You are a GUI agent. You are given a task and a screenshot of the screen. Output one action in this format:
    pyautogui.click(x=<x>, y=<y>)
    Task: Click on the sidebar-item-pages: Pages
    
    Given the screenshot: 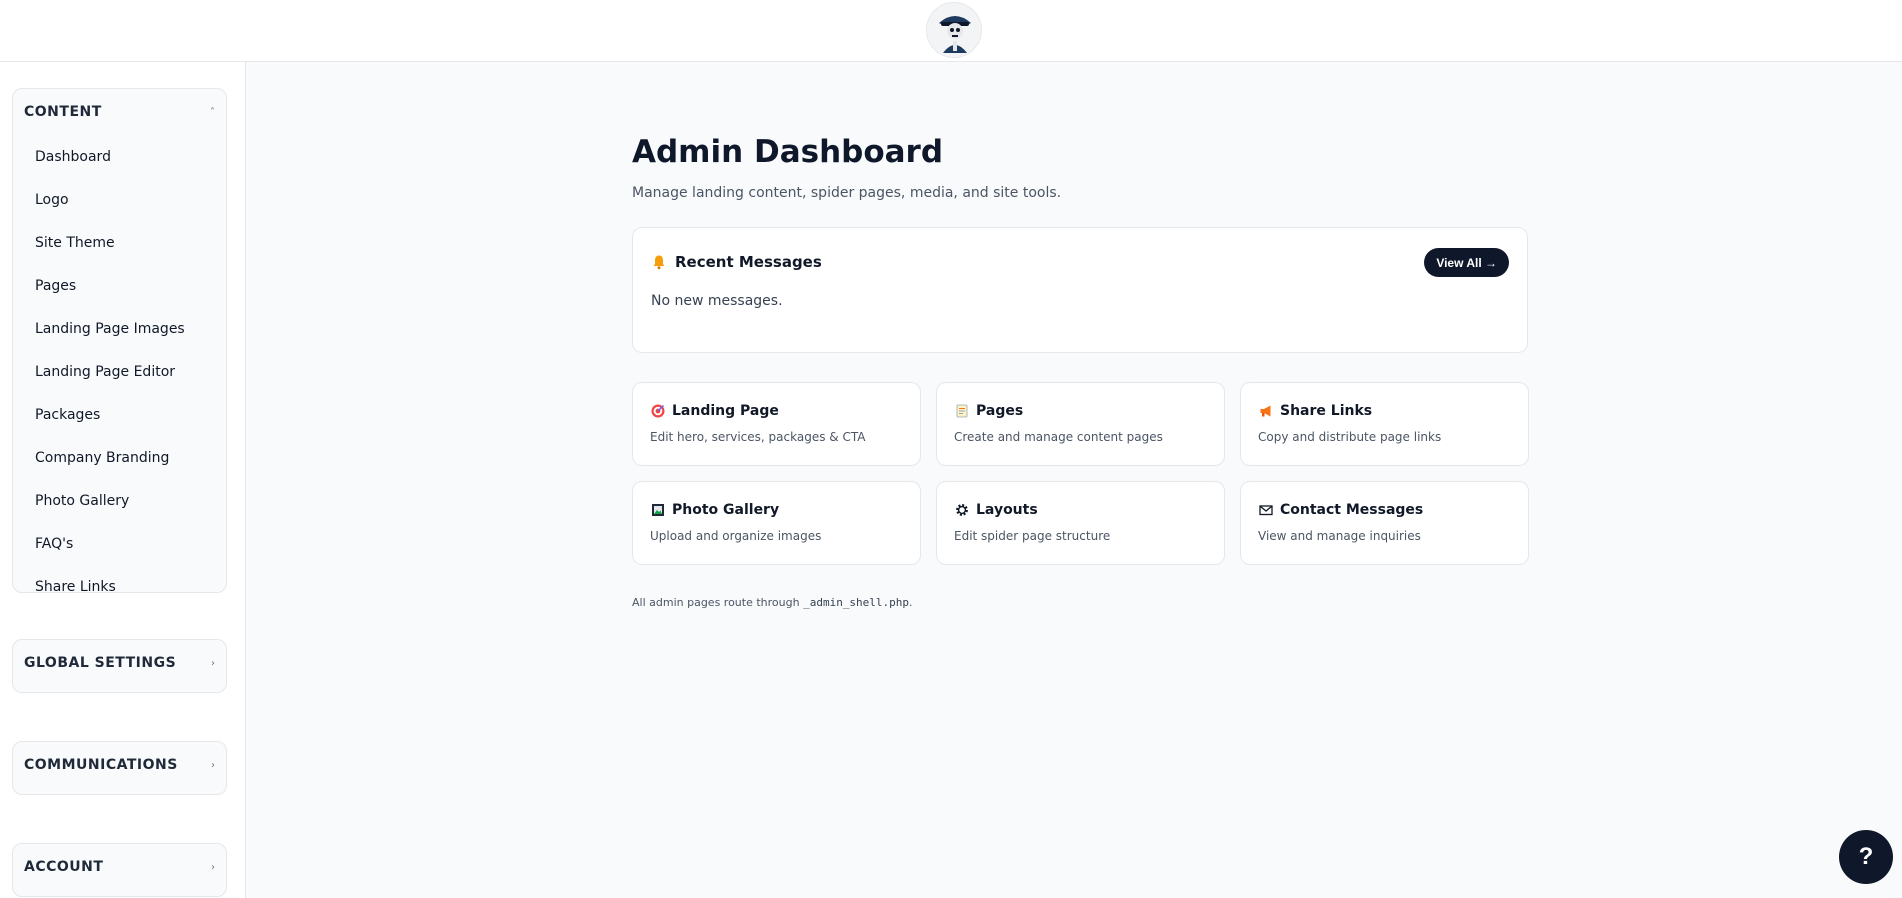 What is the action you would take?
    pyautogui.click(x=119, y=285)
    